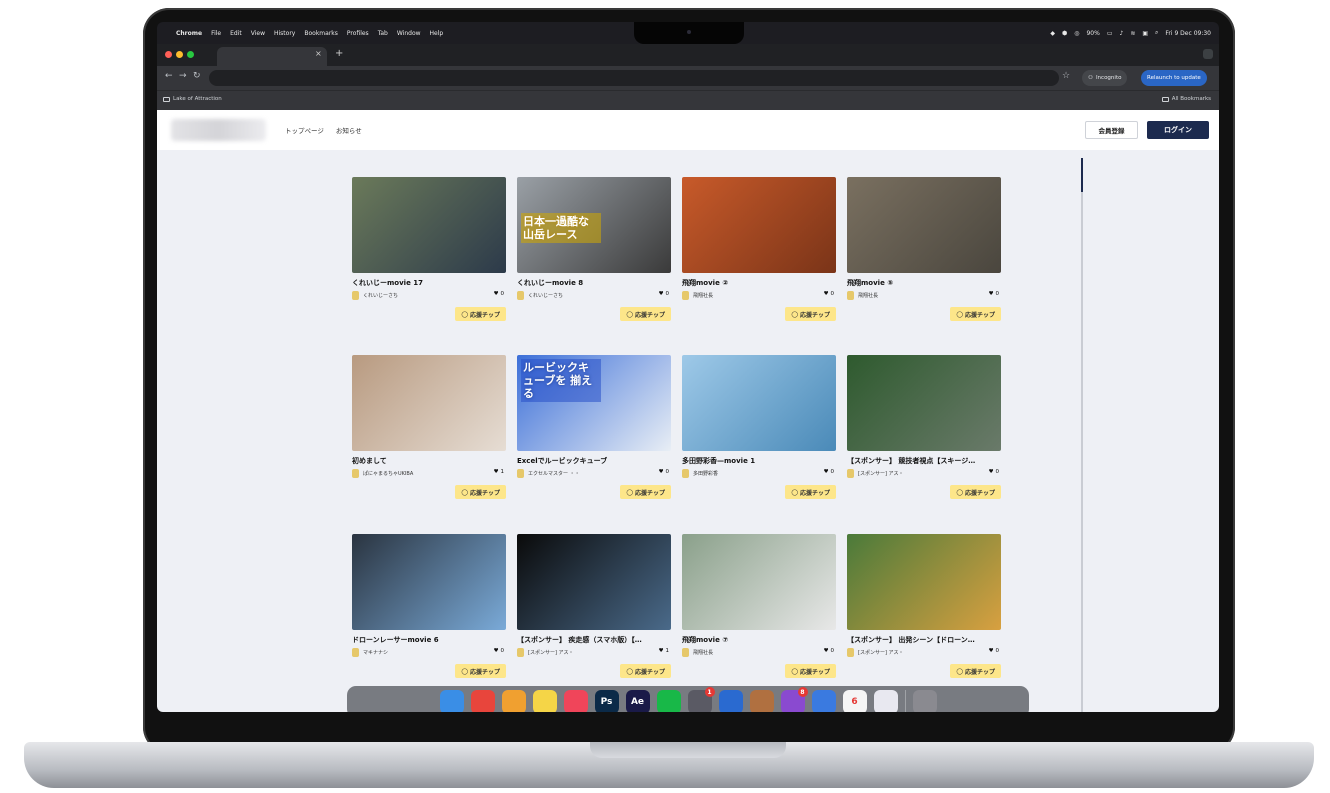 This screenshot has width=1330, height=793. Describe the element at coordinates (1082, 175) in the screenshot. I see `scrollbar-thumb` at that location.